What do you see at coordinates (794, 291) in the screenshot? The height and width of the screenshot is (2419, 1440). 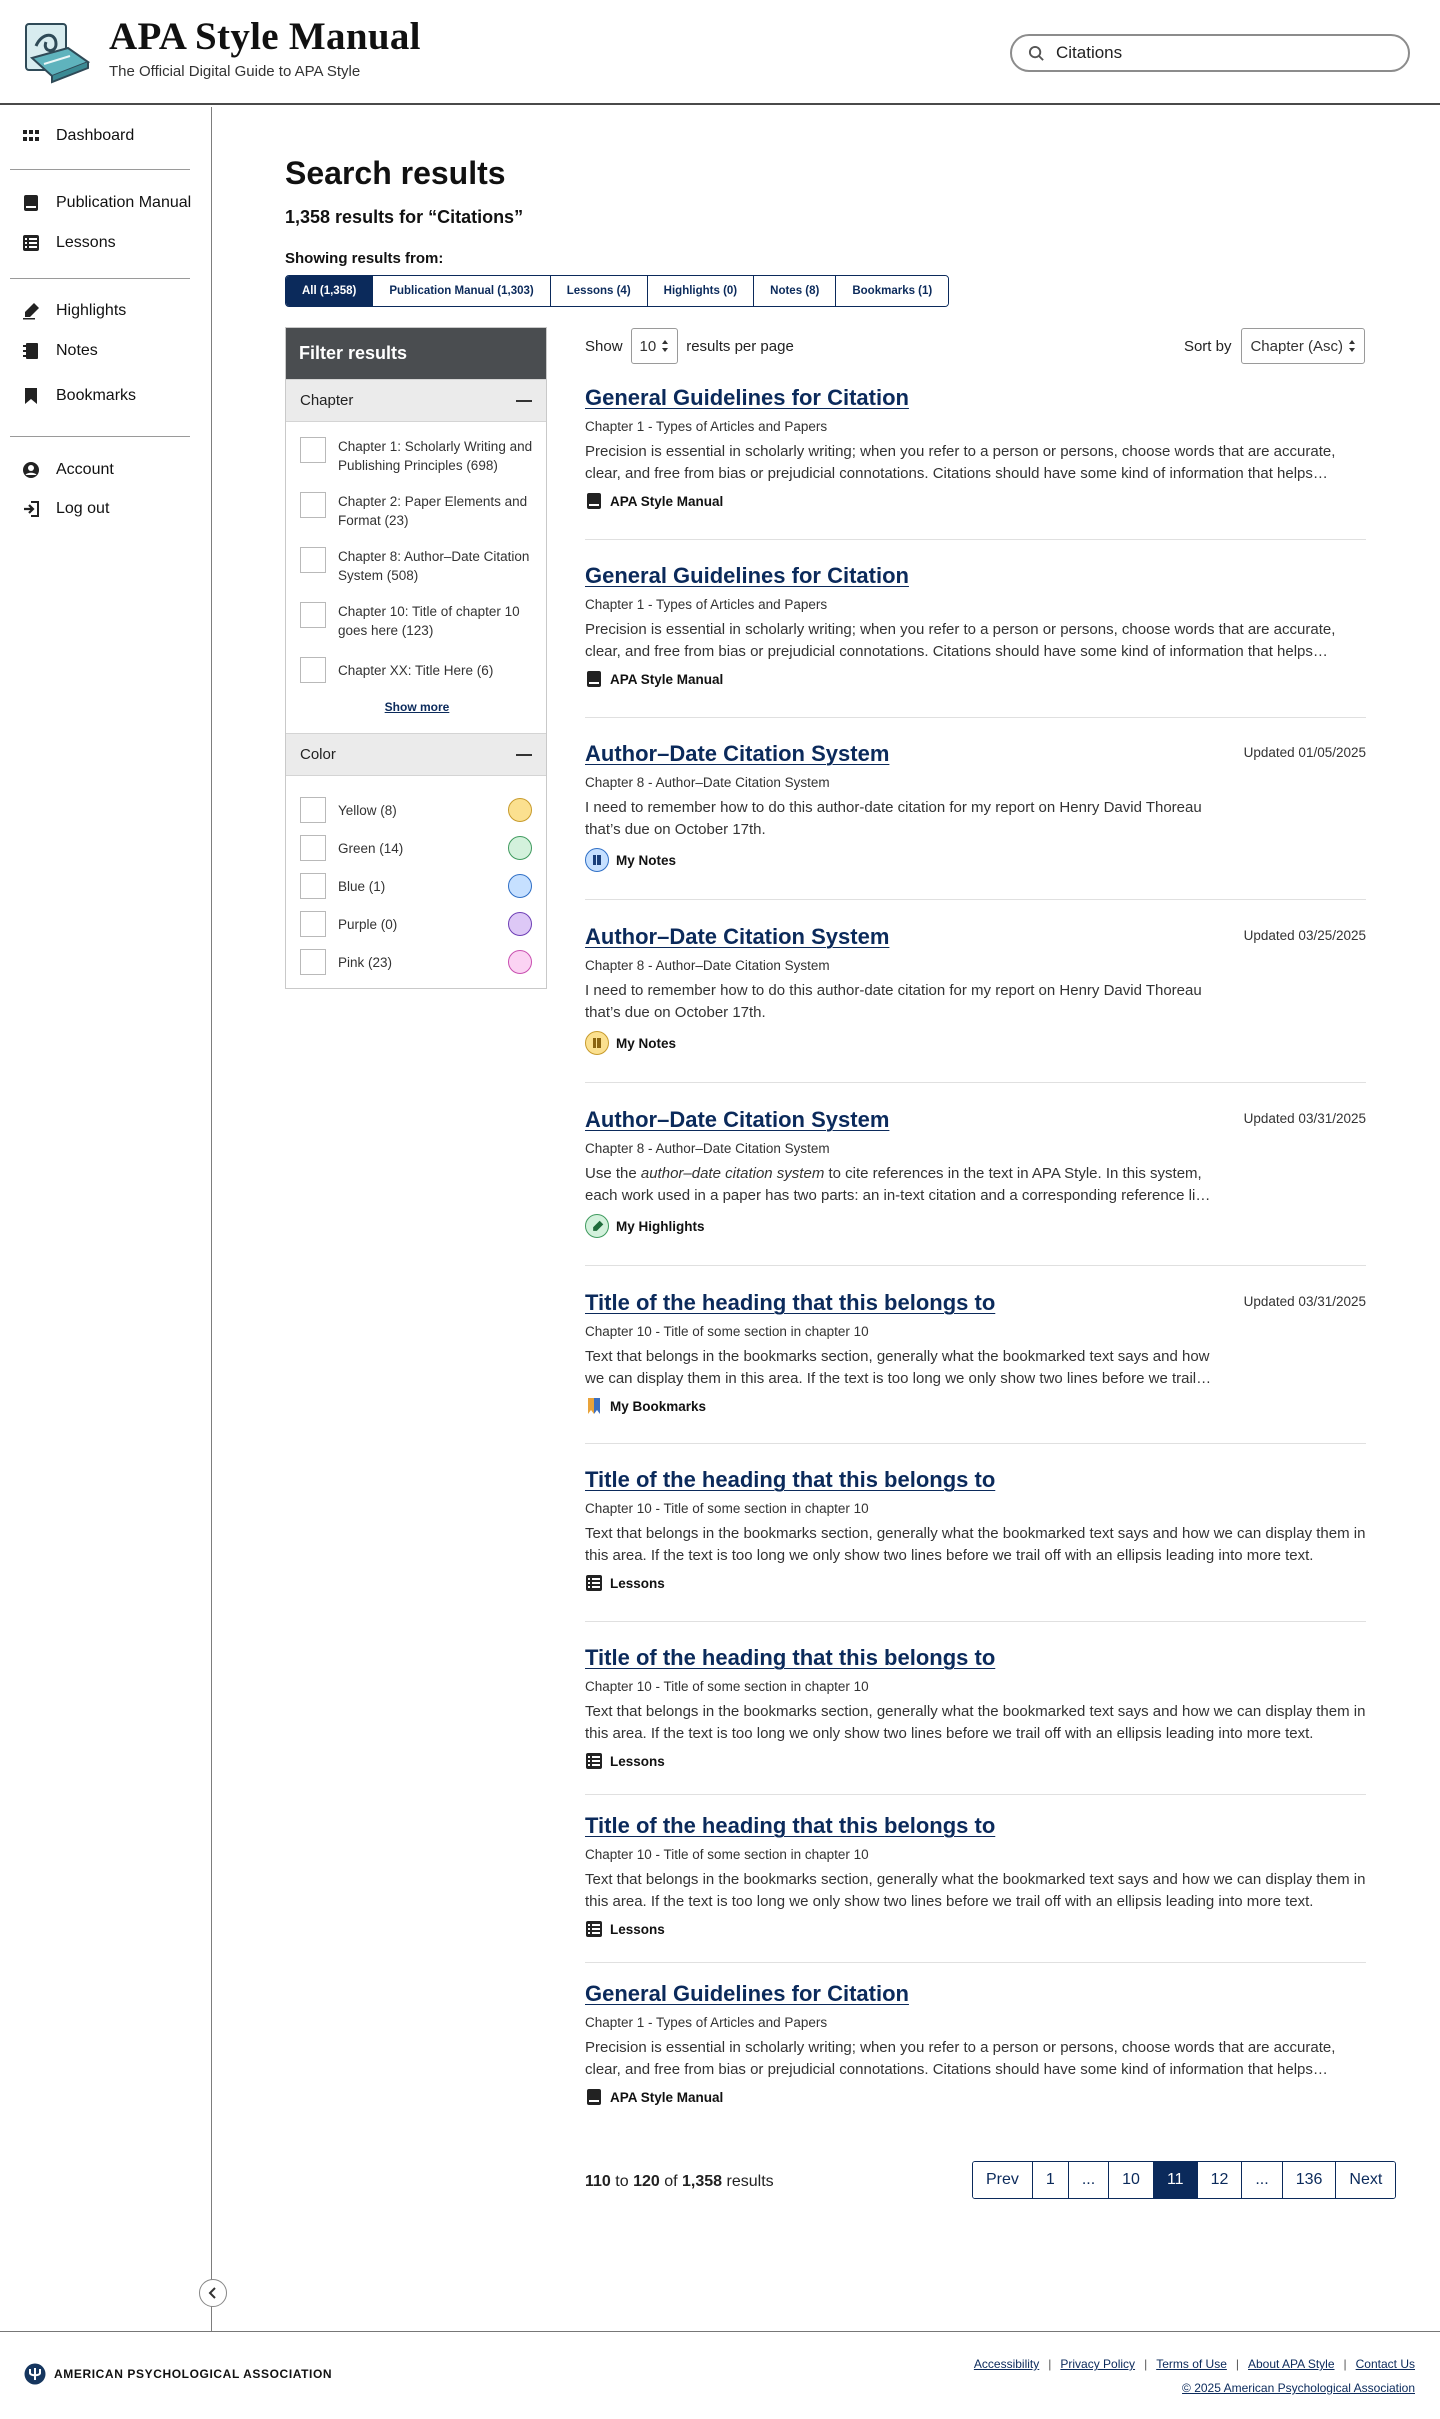 I see `tab-notes: Notes (8)` at bounding box center [794, 291].